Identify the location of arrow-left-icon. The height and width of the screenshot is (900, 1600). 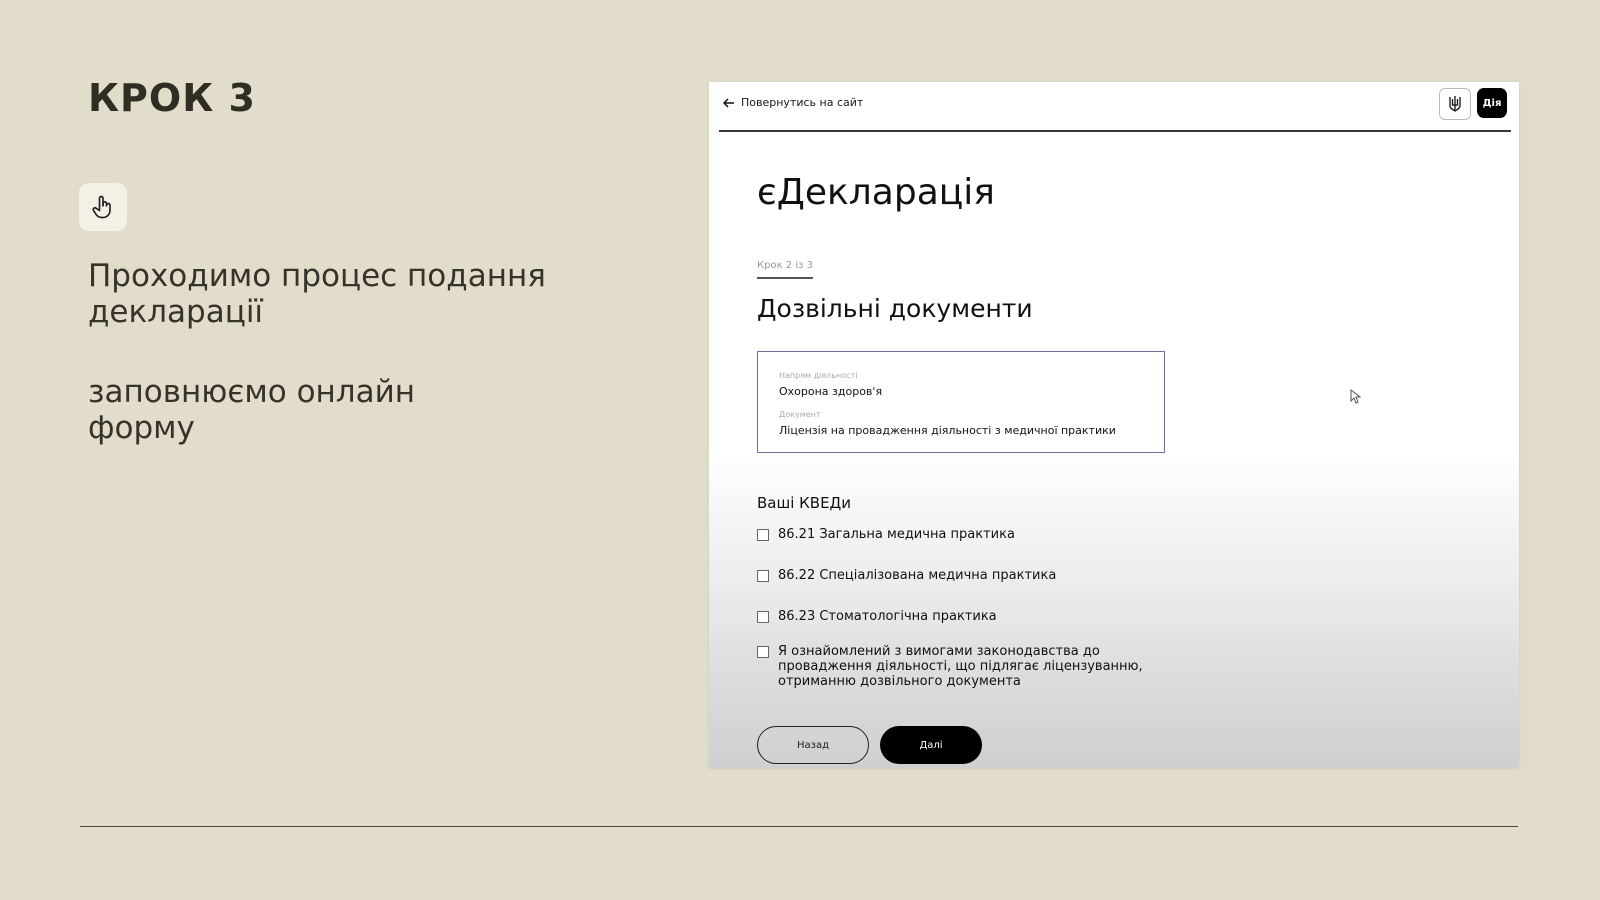
(728, 102).